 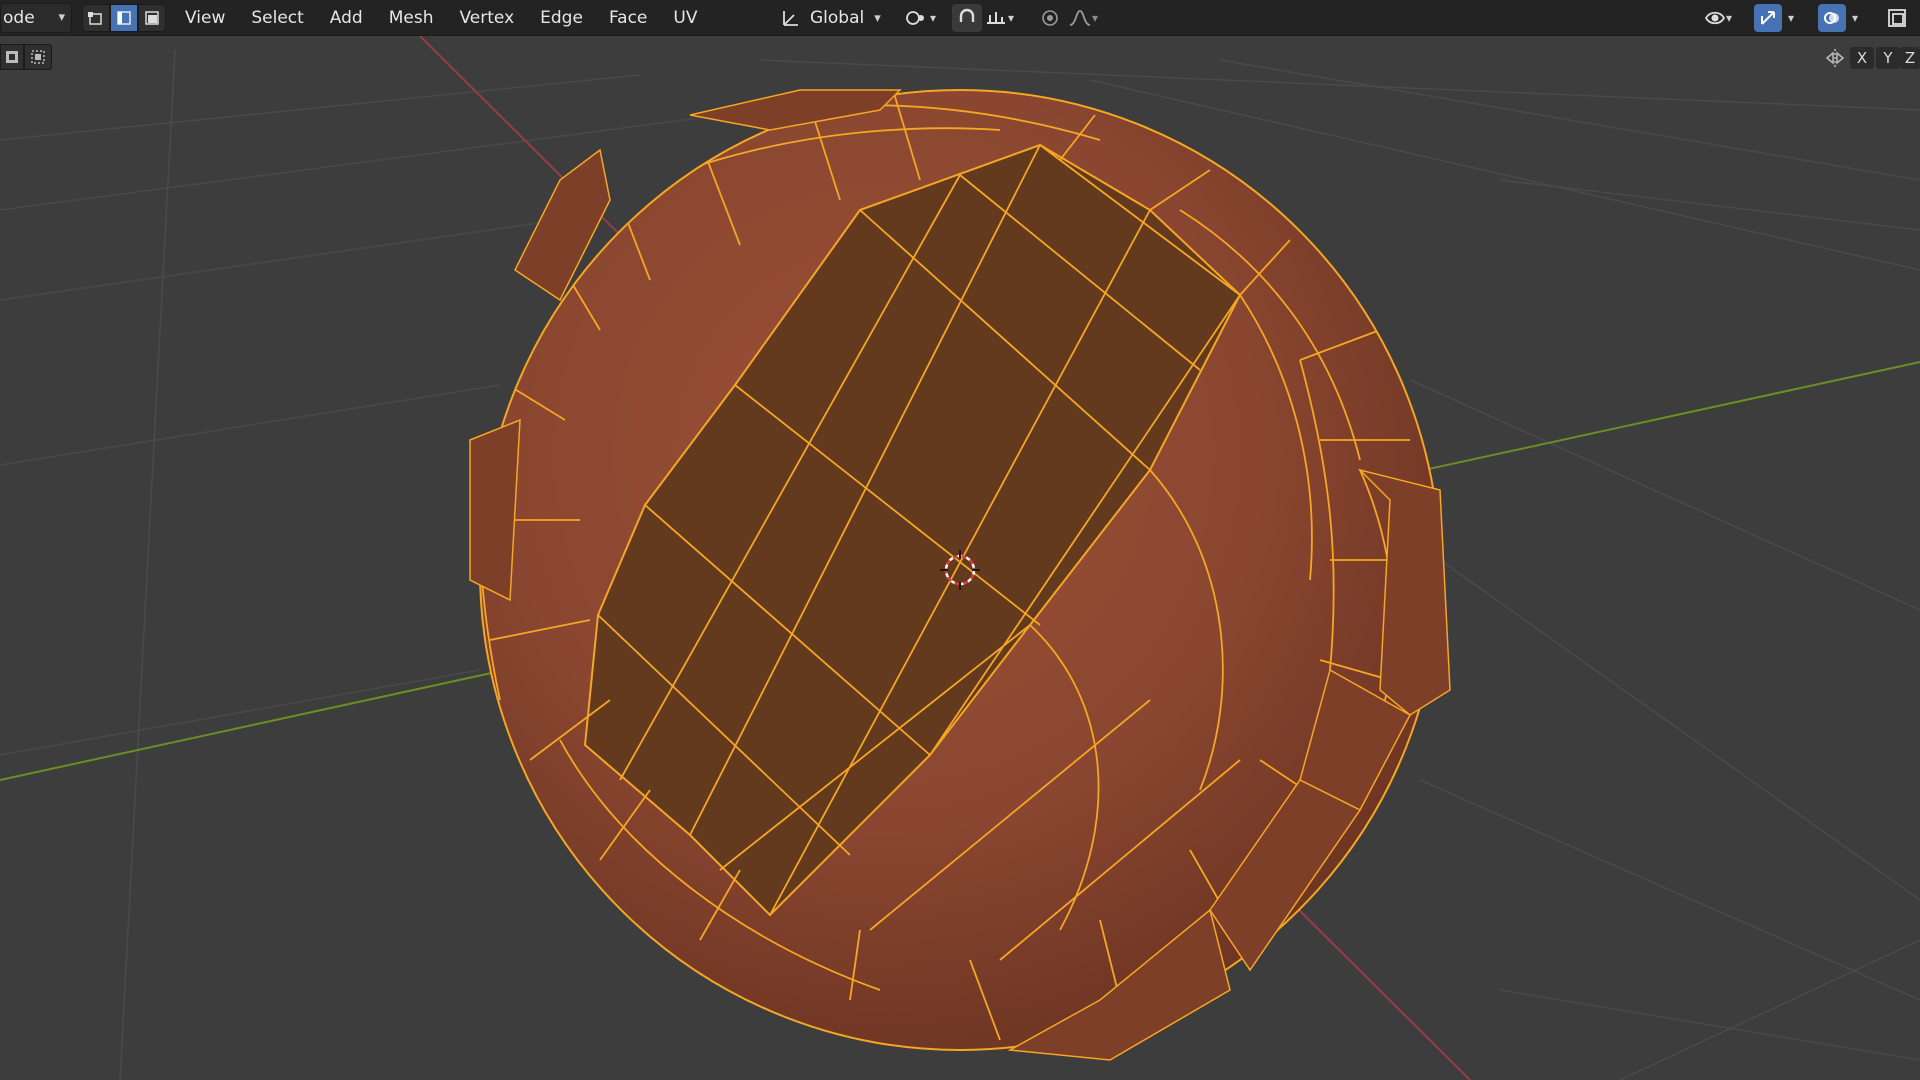 I want to click on falloff-icon, so click(x=1080, y=18).